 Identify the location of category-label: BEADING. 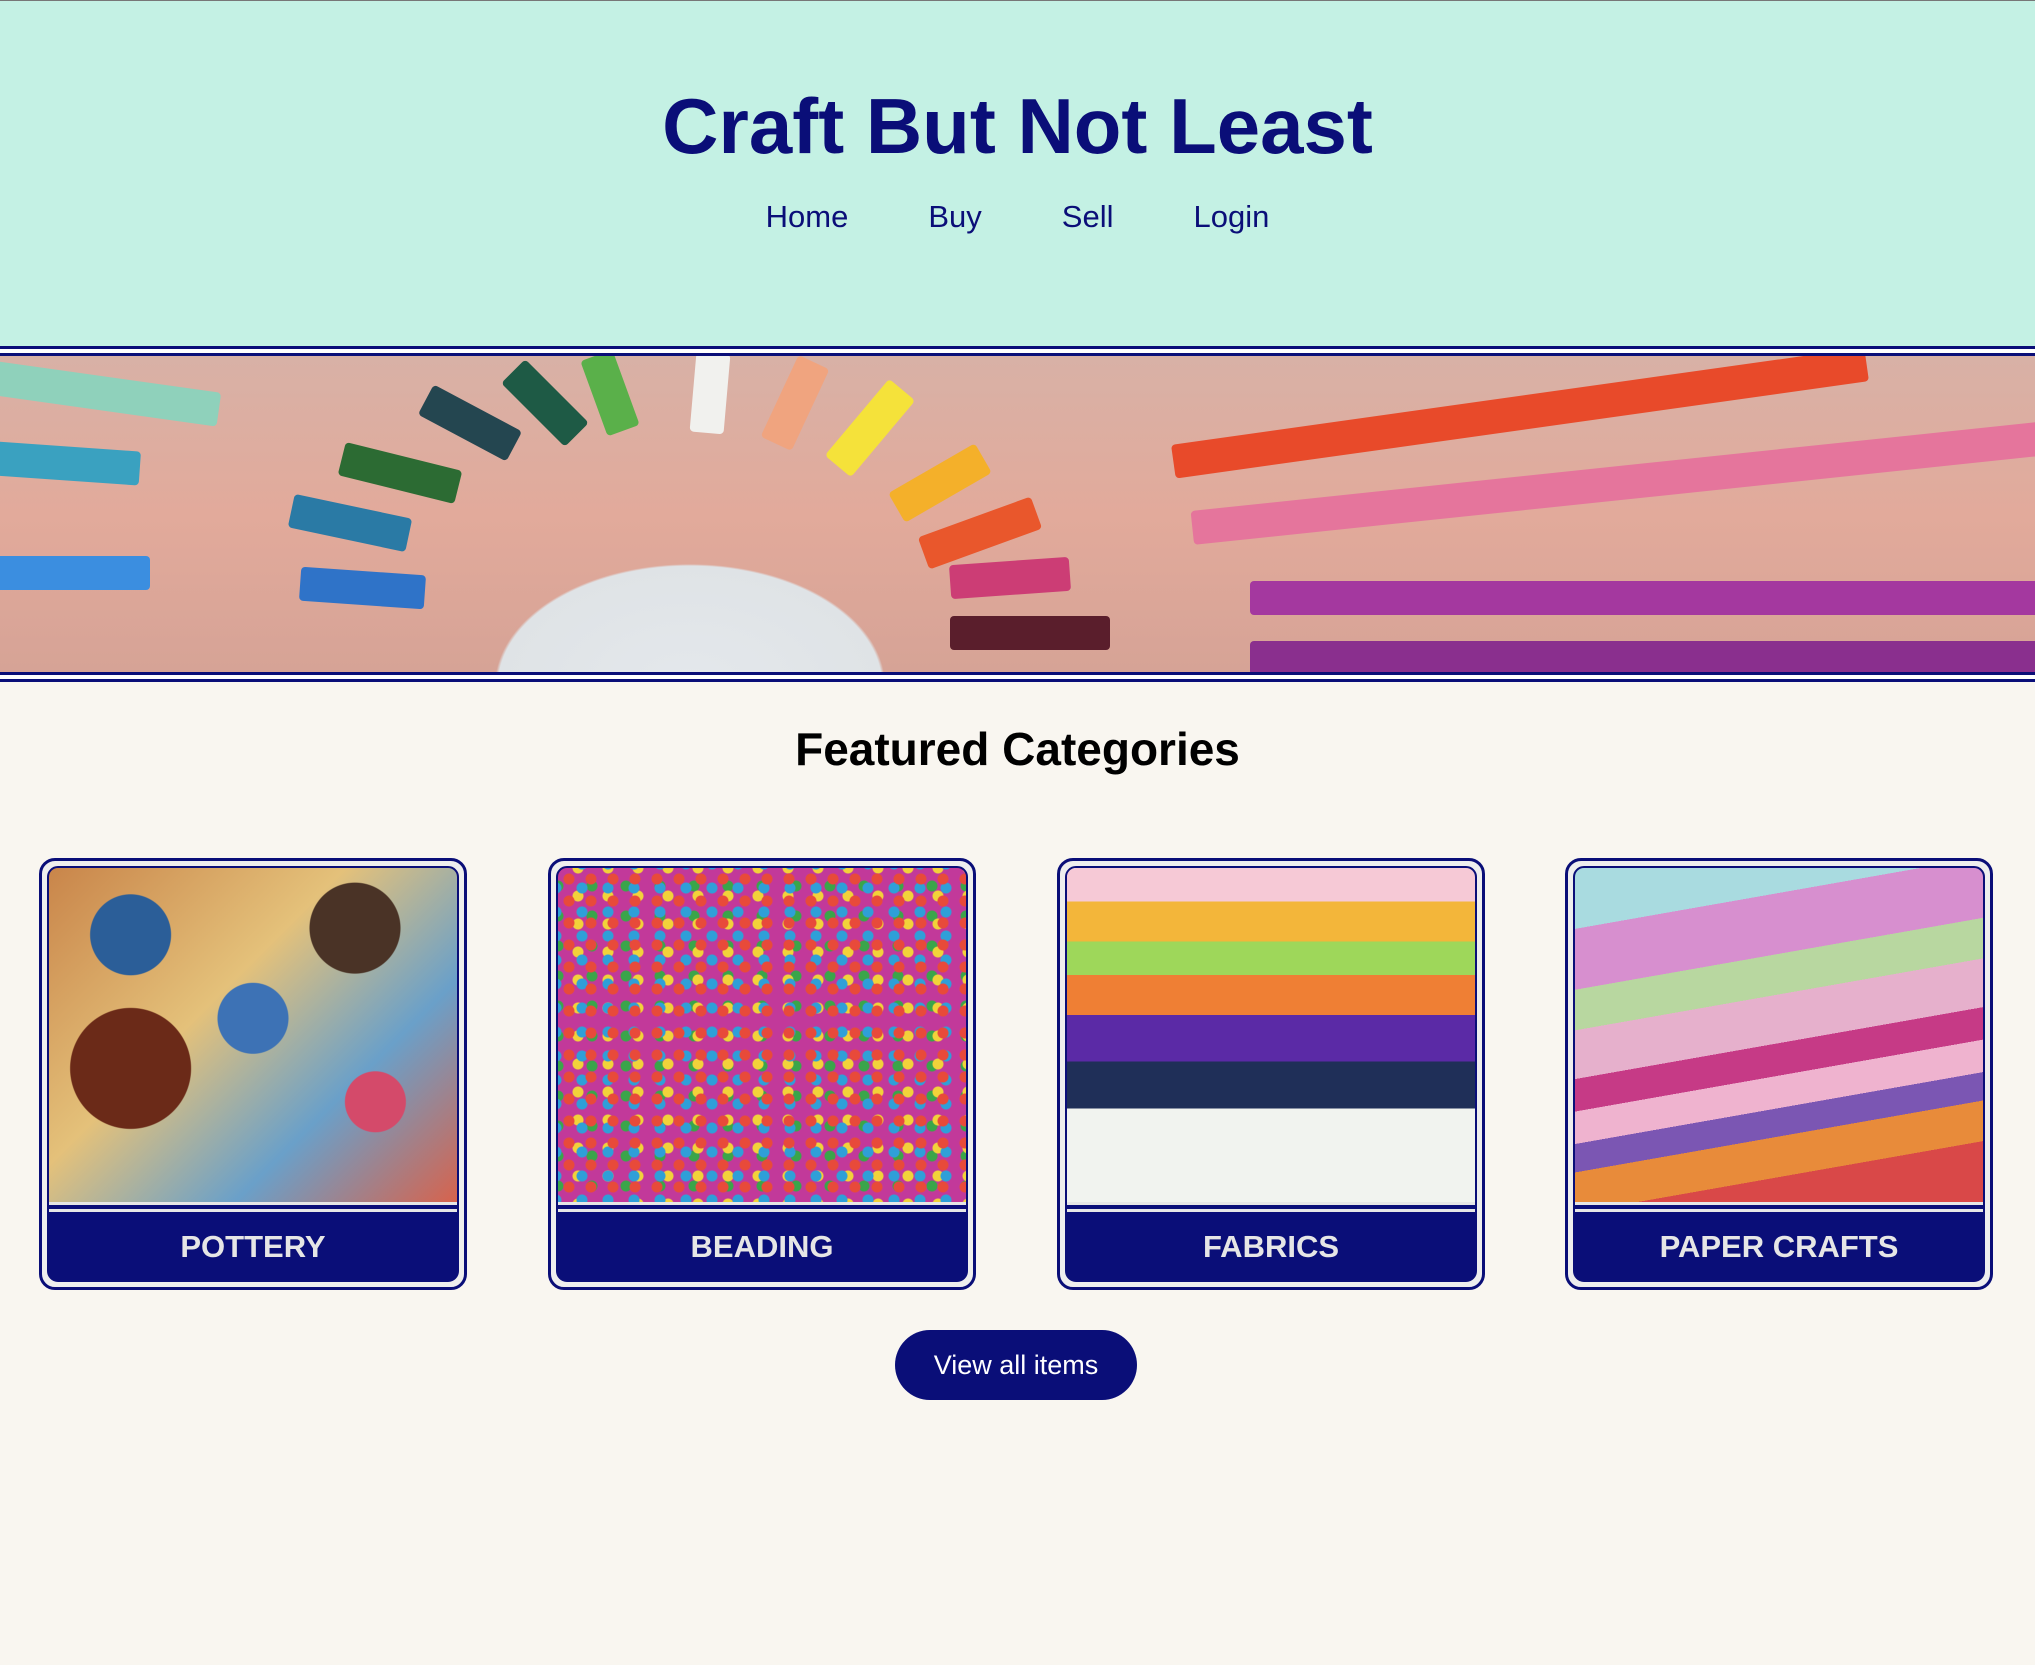
(762, 1246).